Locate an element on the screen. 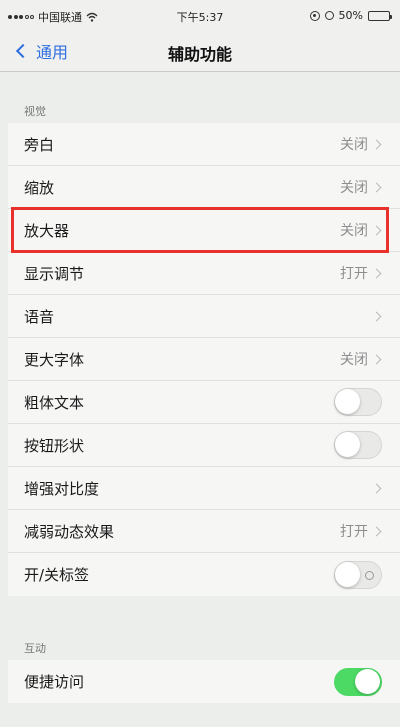 The width and height of the screenshot is (400, 727). status-bar: 中国联通 下午5:37 50% is located at coordinates (200, 15).